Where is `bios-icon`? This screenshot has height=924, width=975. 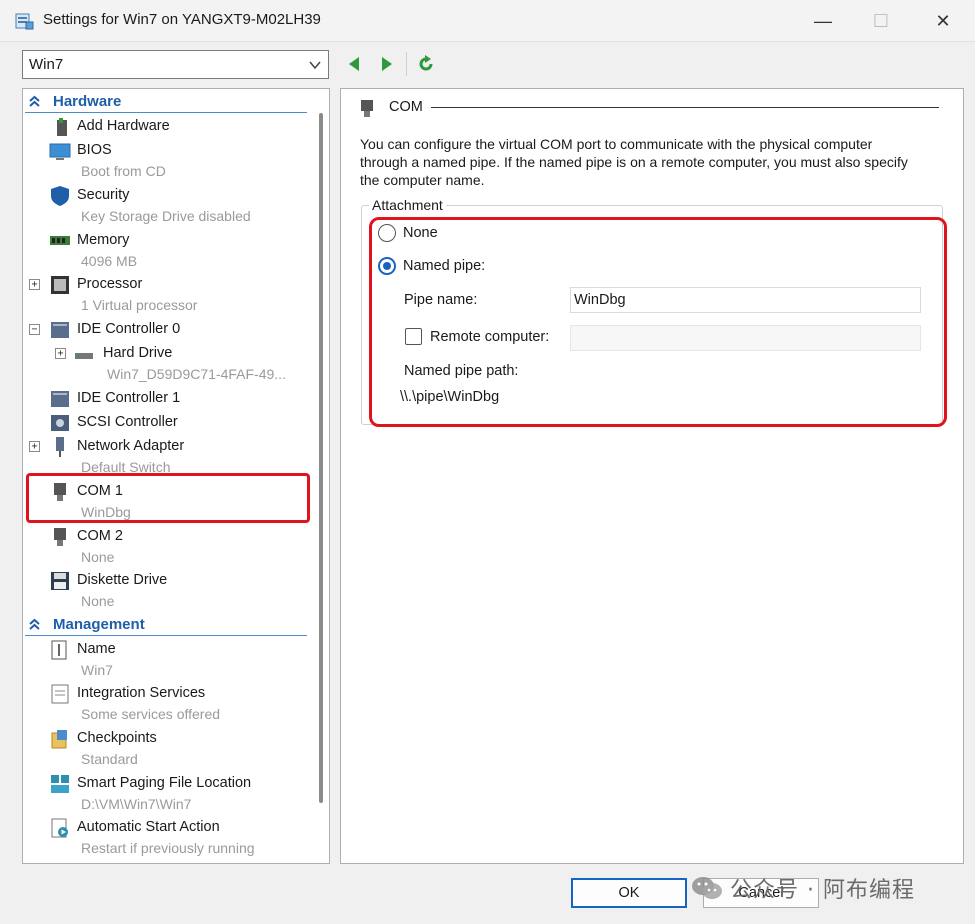
bios-icon is located at coordinates (60, 151).